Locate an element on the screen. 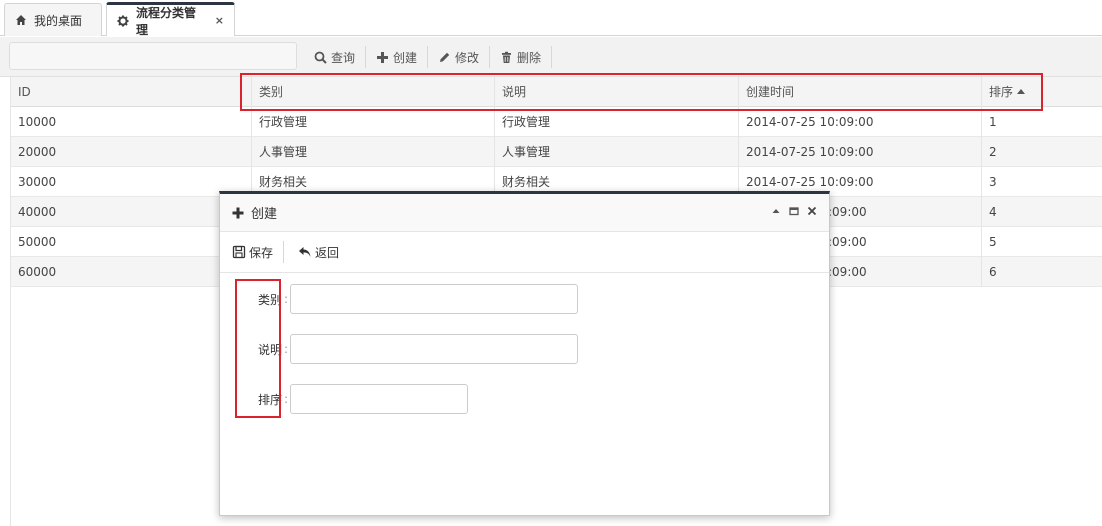  delete-label: 删除 is located at coordinates (529, 57).